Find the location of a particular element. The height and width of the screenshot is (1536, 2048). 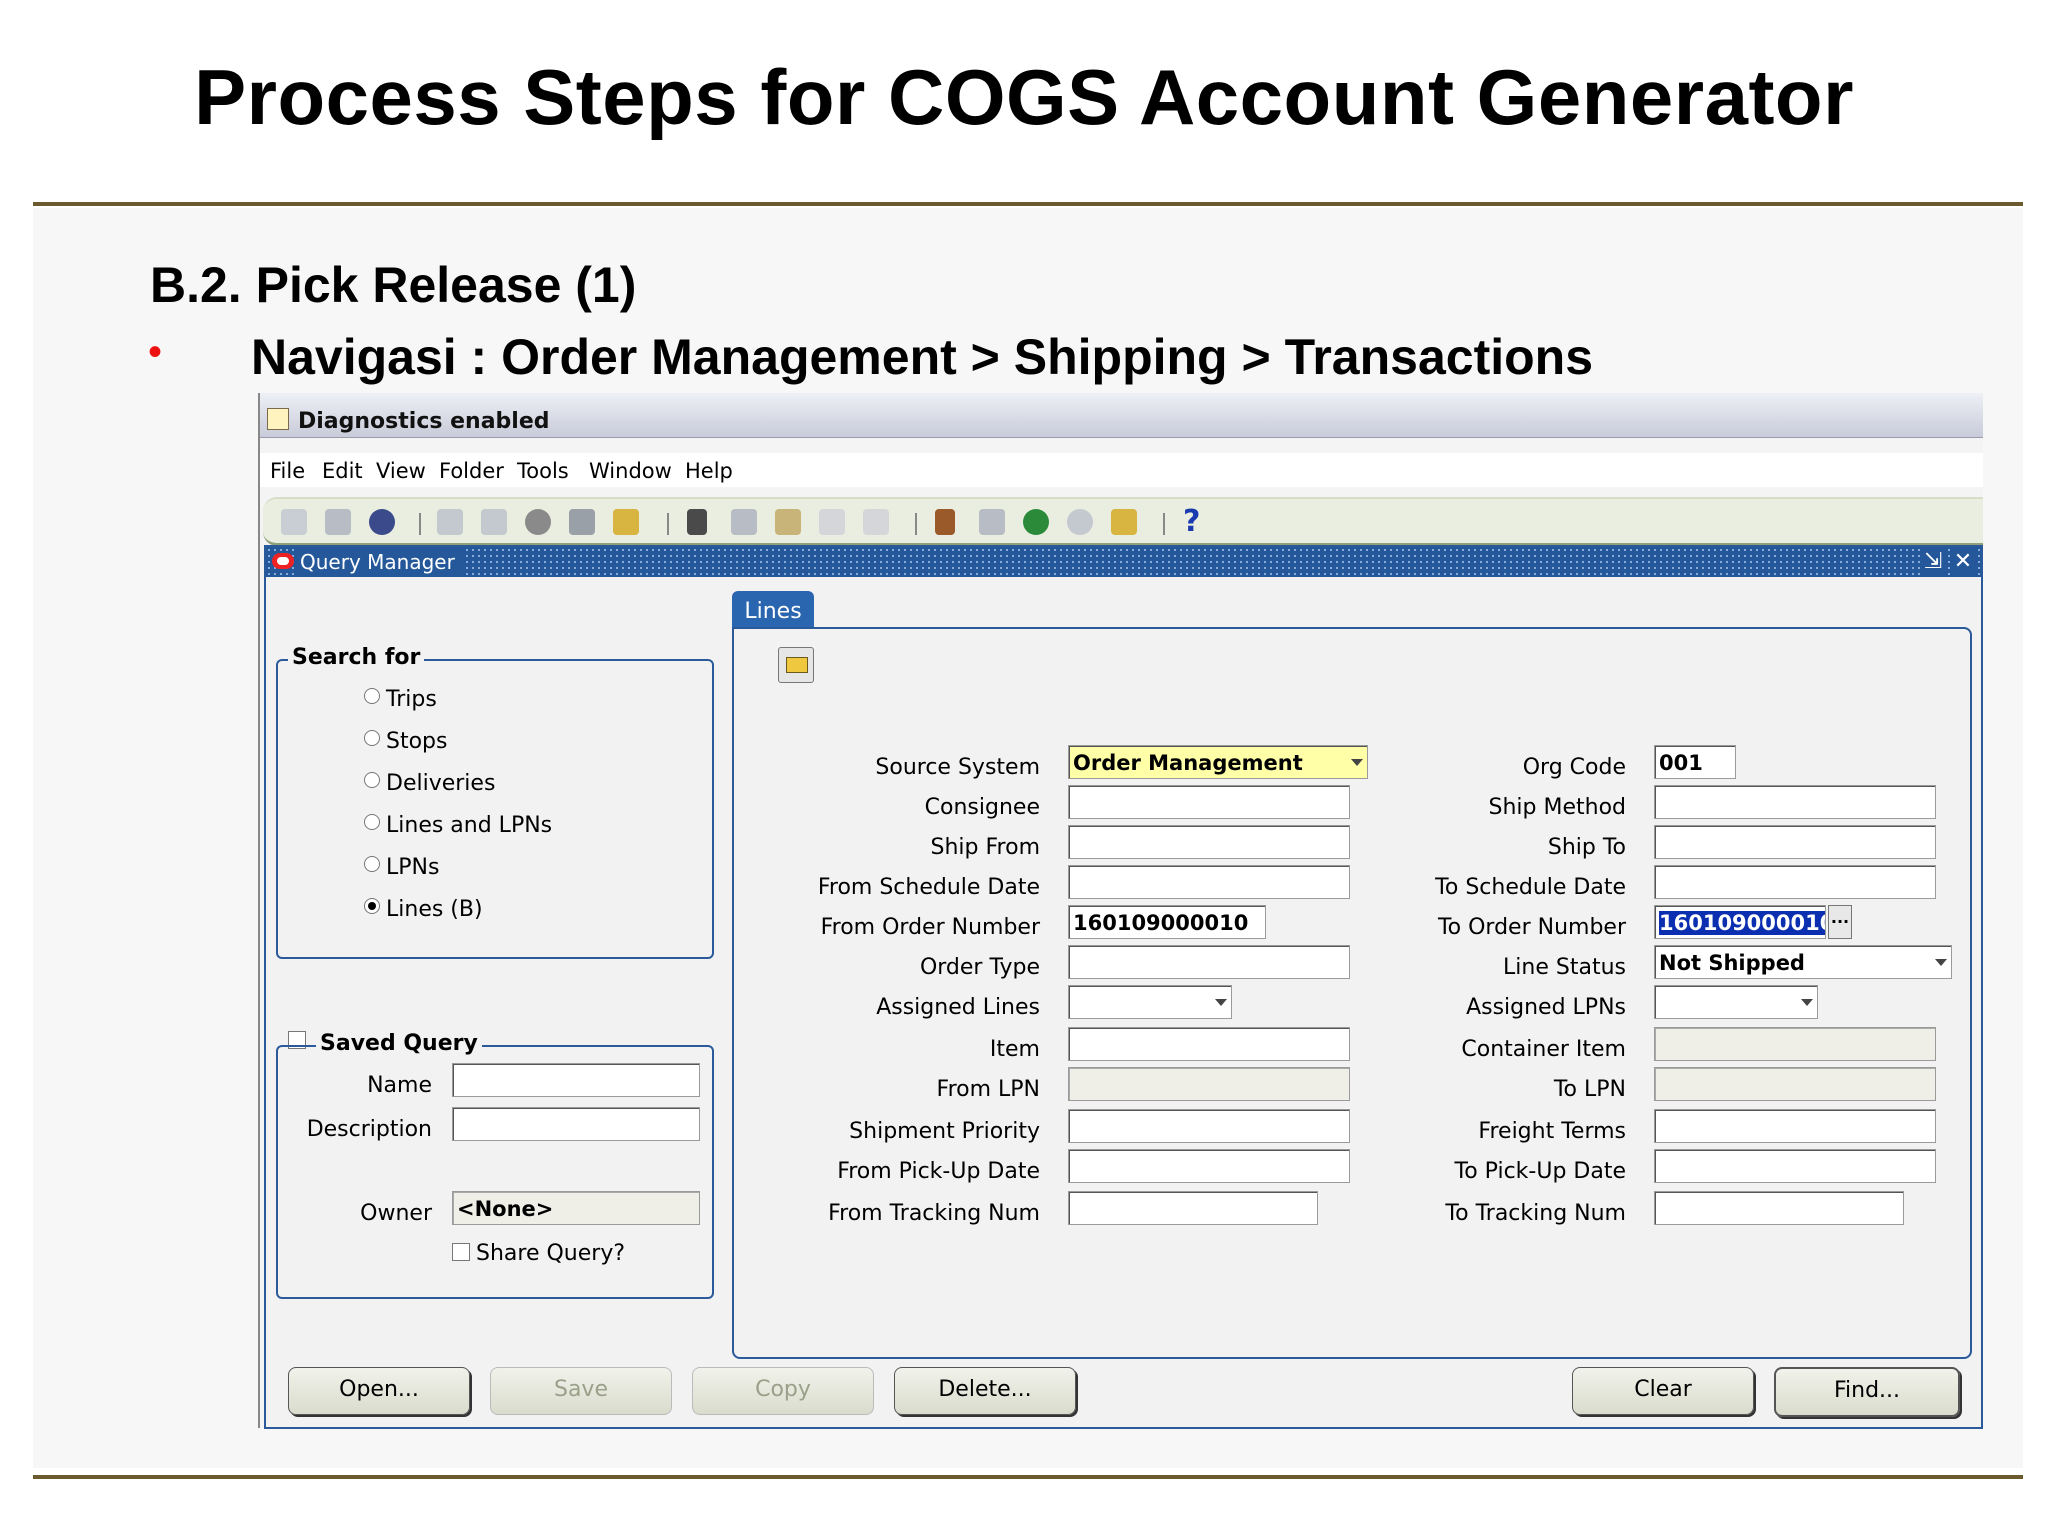

copy-icon is located at coordinates (744, 522).